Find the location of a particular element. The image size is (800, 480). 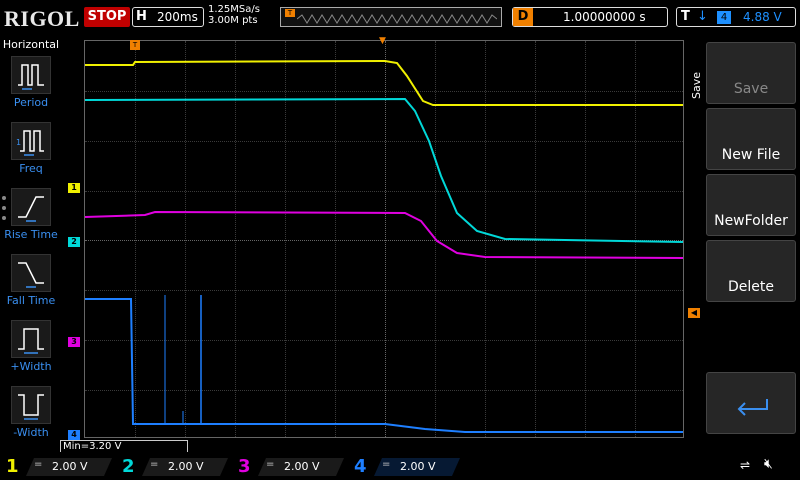

ch4-offset-marker: 4 is located at coordinates (74, 435).